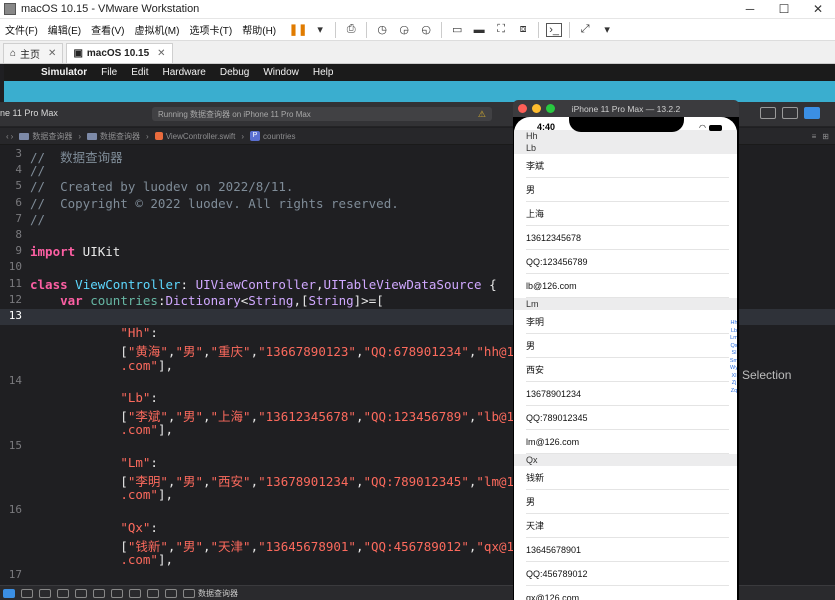 Image resolution: width=835 pixels, height=600 pixels. What do you see at coordinates (259, 29) in the screenshot?
I see `menu-help: 帮助(H)` at bounding box center [259, 29].